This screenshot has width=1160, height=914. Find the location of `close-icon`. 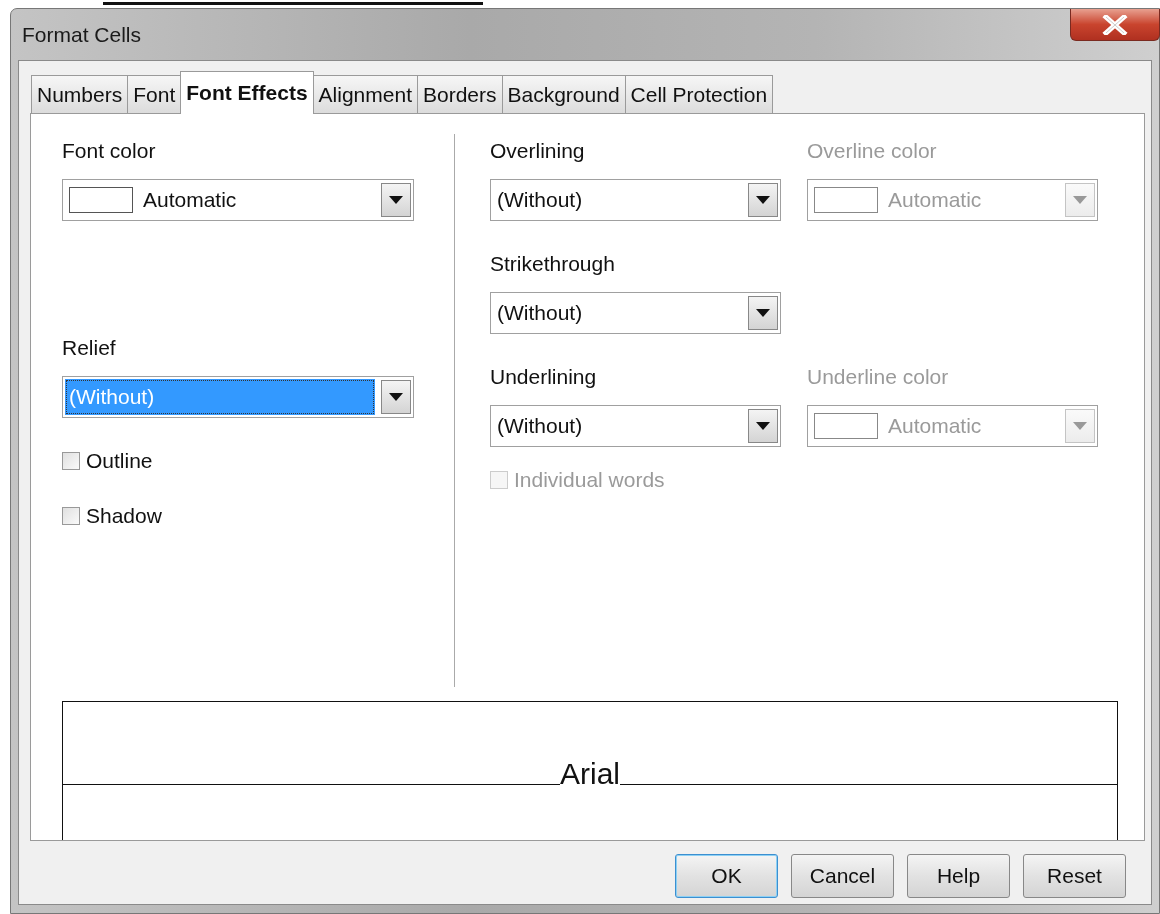

close-icon is located at coordinates (1115, 24).